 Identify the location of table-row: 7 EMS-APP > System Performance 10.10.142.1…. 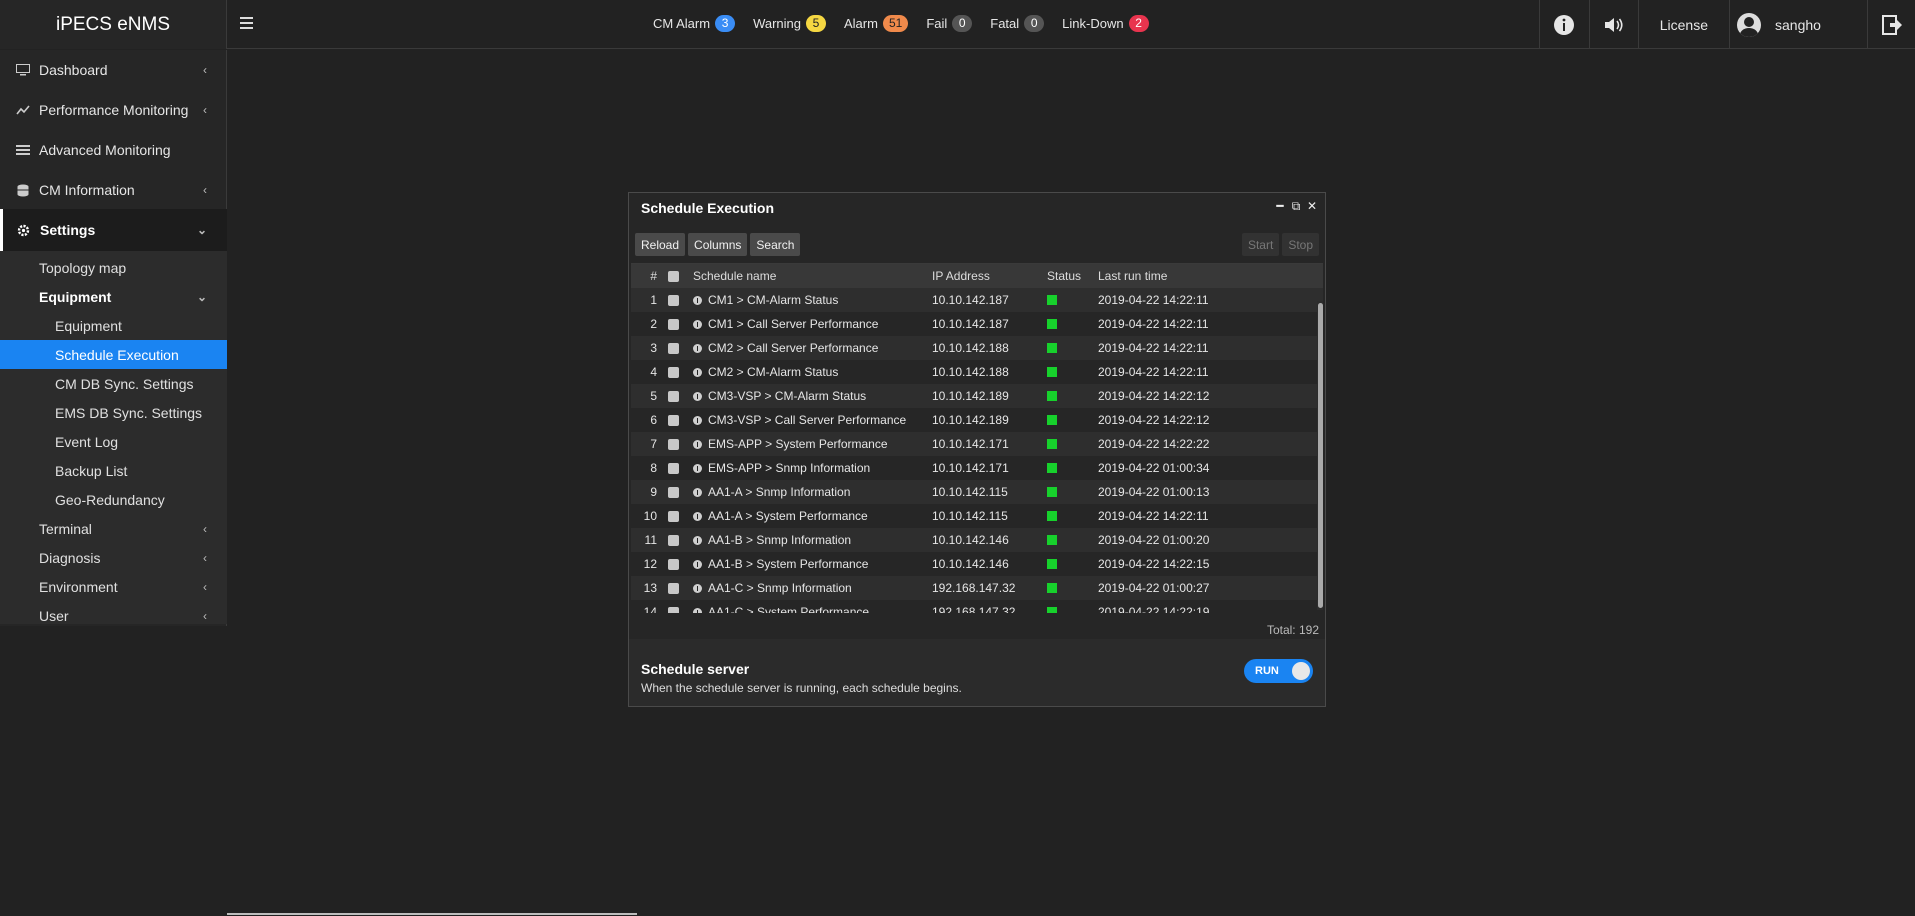
(977, 444).